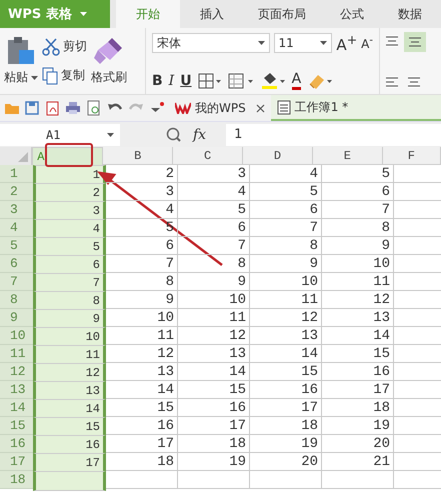 The width and height of the screenshot is (441, 497). Describe the element at coordinates (157, 81) in the screenshot. I see `font-style-button: B` at that location.